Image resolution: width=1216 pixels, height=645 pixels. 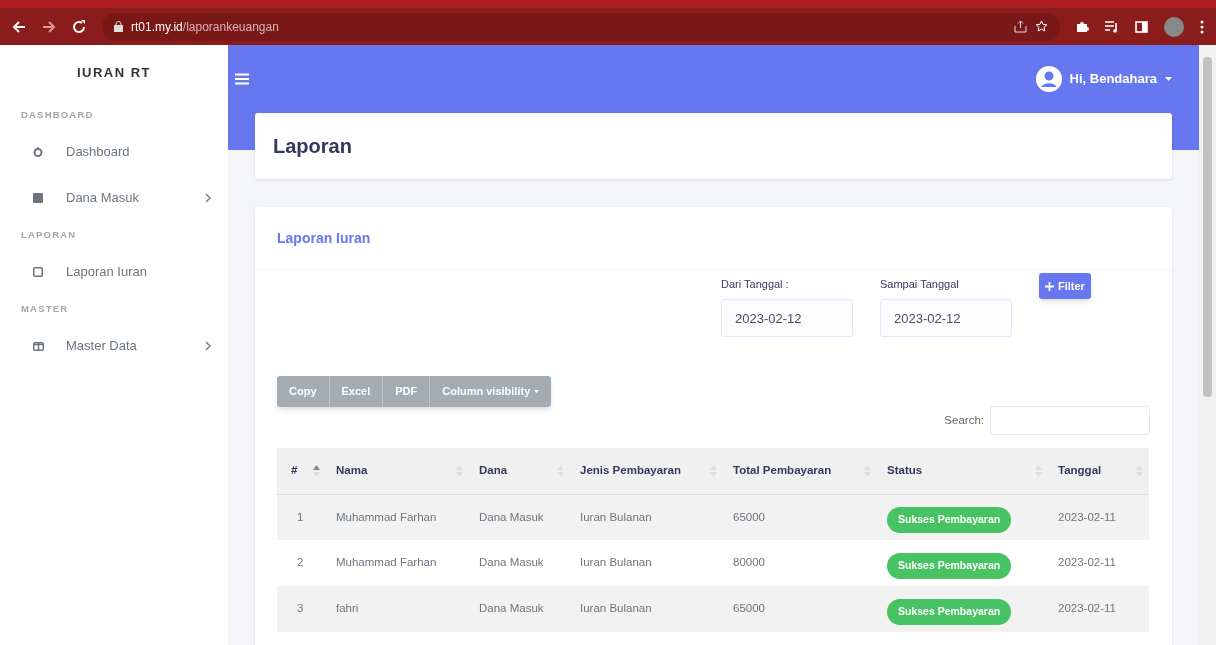 What do you see at coordinates (57, 114) in the screenshot?
I see `sidebar-heading: DASHBOARD` at bounding box center [57, 114].